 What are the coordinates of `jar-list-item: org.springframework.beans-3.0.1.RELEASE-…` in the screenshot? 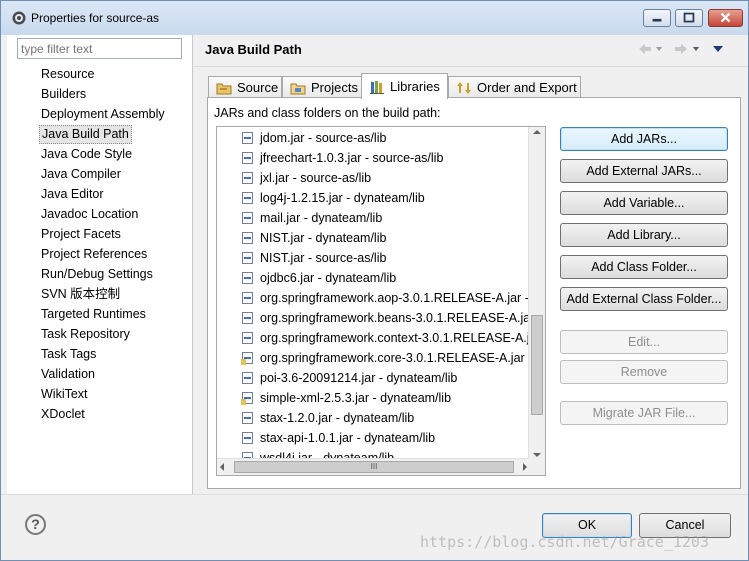 It's located at (385, 318).